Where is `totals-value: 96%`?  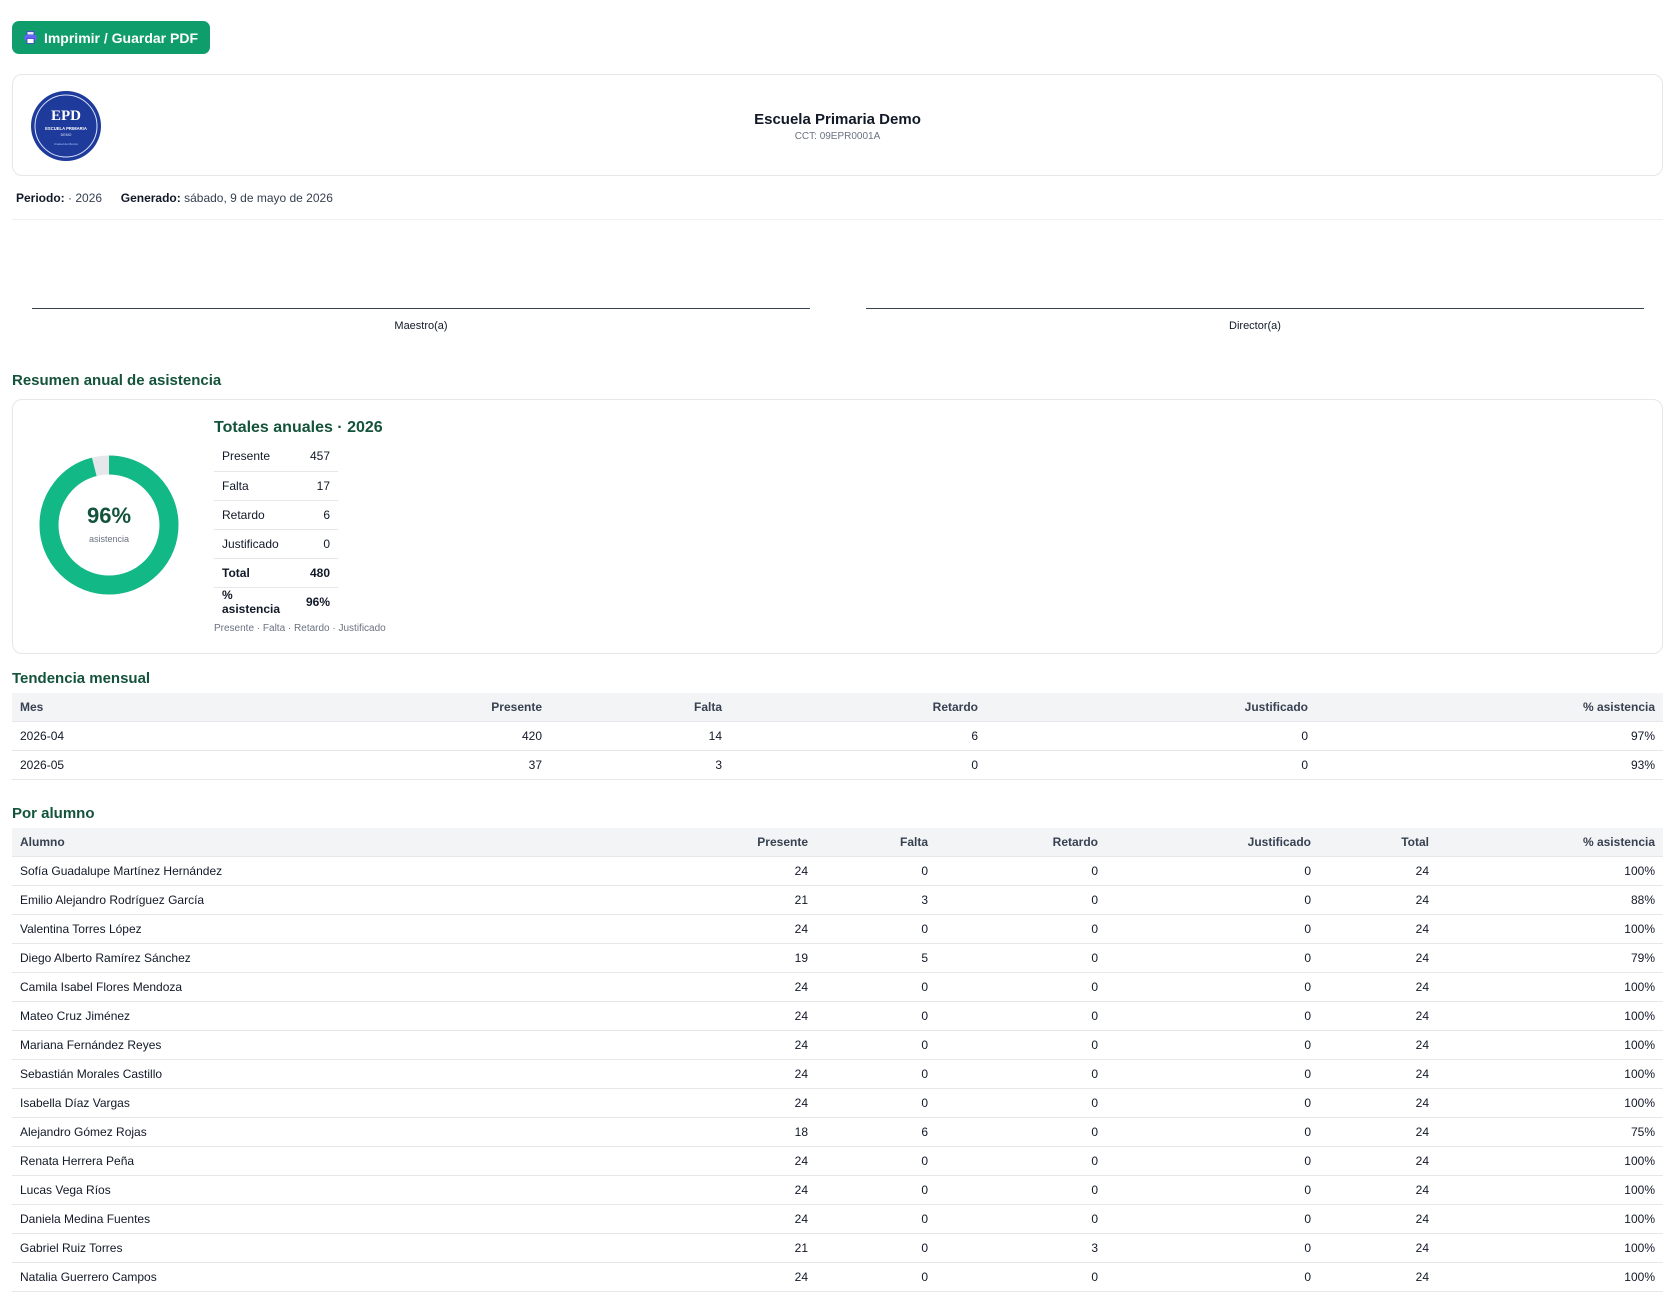
totals-value: 96% is located at coordinates (317, 601).